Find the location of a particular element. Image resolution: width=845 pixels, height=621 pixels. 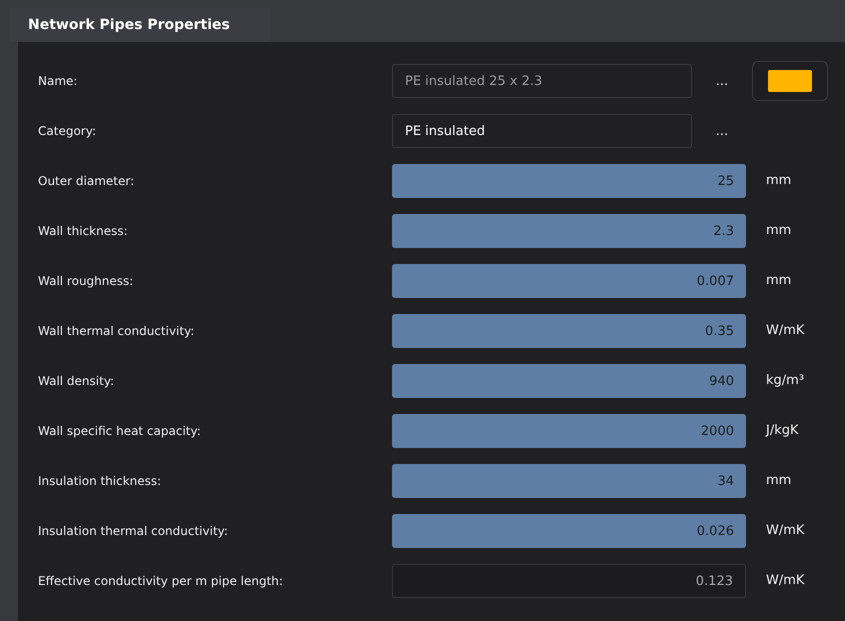

field-label: Insulation thickness: is located at coordinates (100, 481).